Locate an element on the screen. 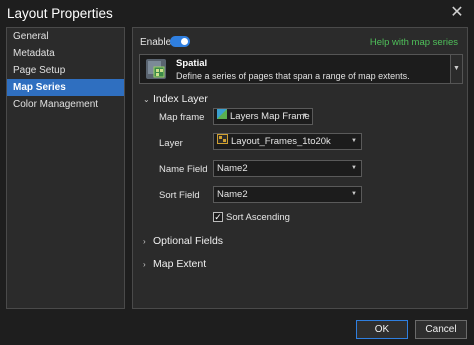 This screenshot has height=345, width=474. enable-label: Enable is located at coordinates (156, 42).